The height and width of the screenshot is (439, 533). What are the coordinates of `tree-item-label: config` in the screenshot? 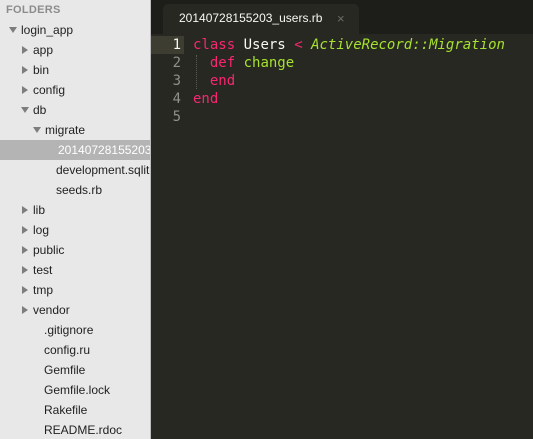 It's located at (49, 90).